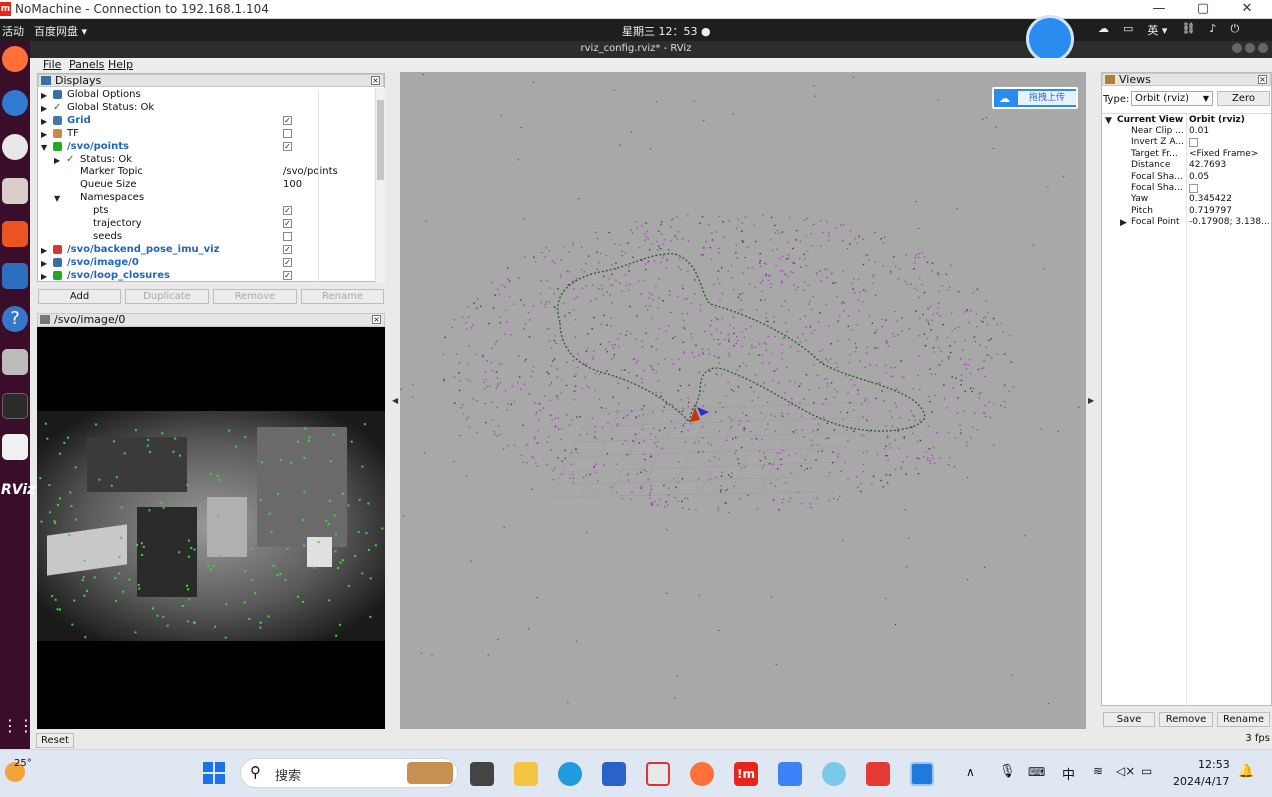 This screenshot has width=1272, height=797. What do you see at coordinates (1210, 199) in the screenshot?
I see `view-prop-value: 0.345422` at bounding box center [1210, 199].